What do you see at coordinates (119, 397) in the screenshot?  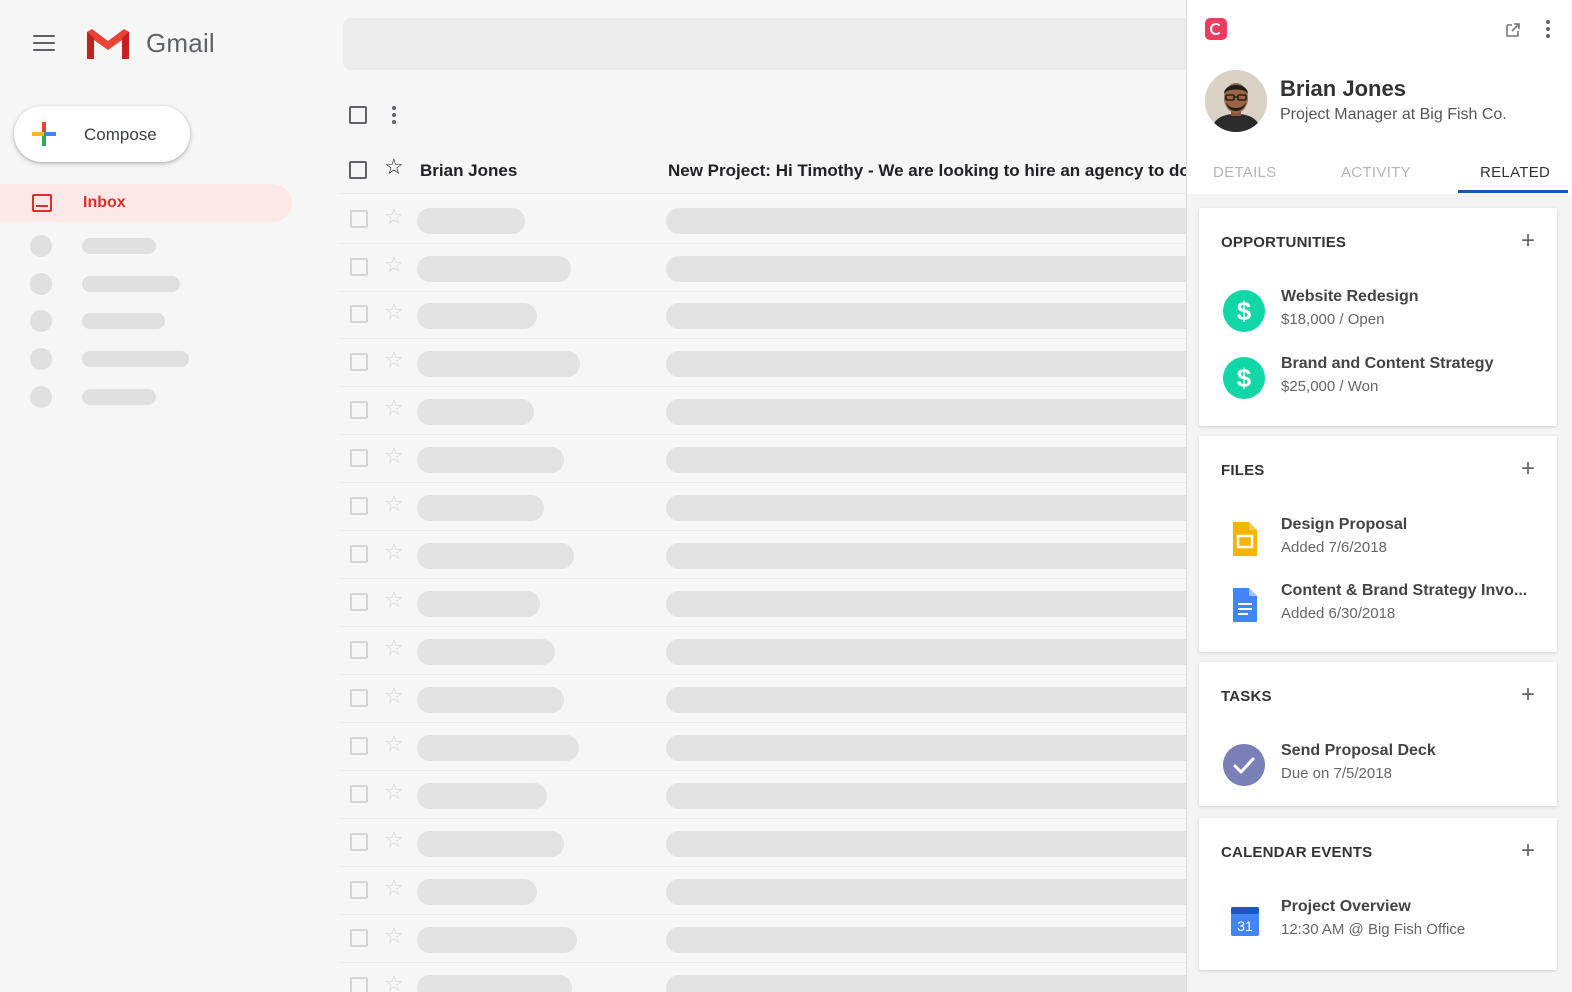 I see `sidebar-label-placeholder` at bounding box center [119, 397].